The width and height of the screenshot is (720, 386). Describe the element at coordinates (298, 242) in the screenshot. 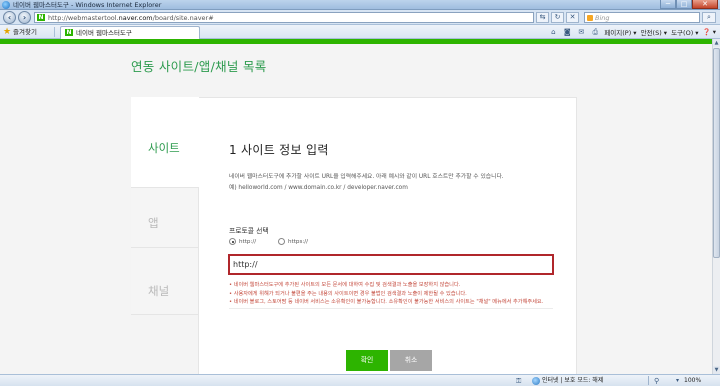

I see `radio-https-label: https://` at that location.